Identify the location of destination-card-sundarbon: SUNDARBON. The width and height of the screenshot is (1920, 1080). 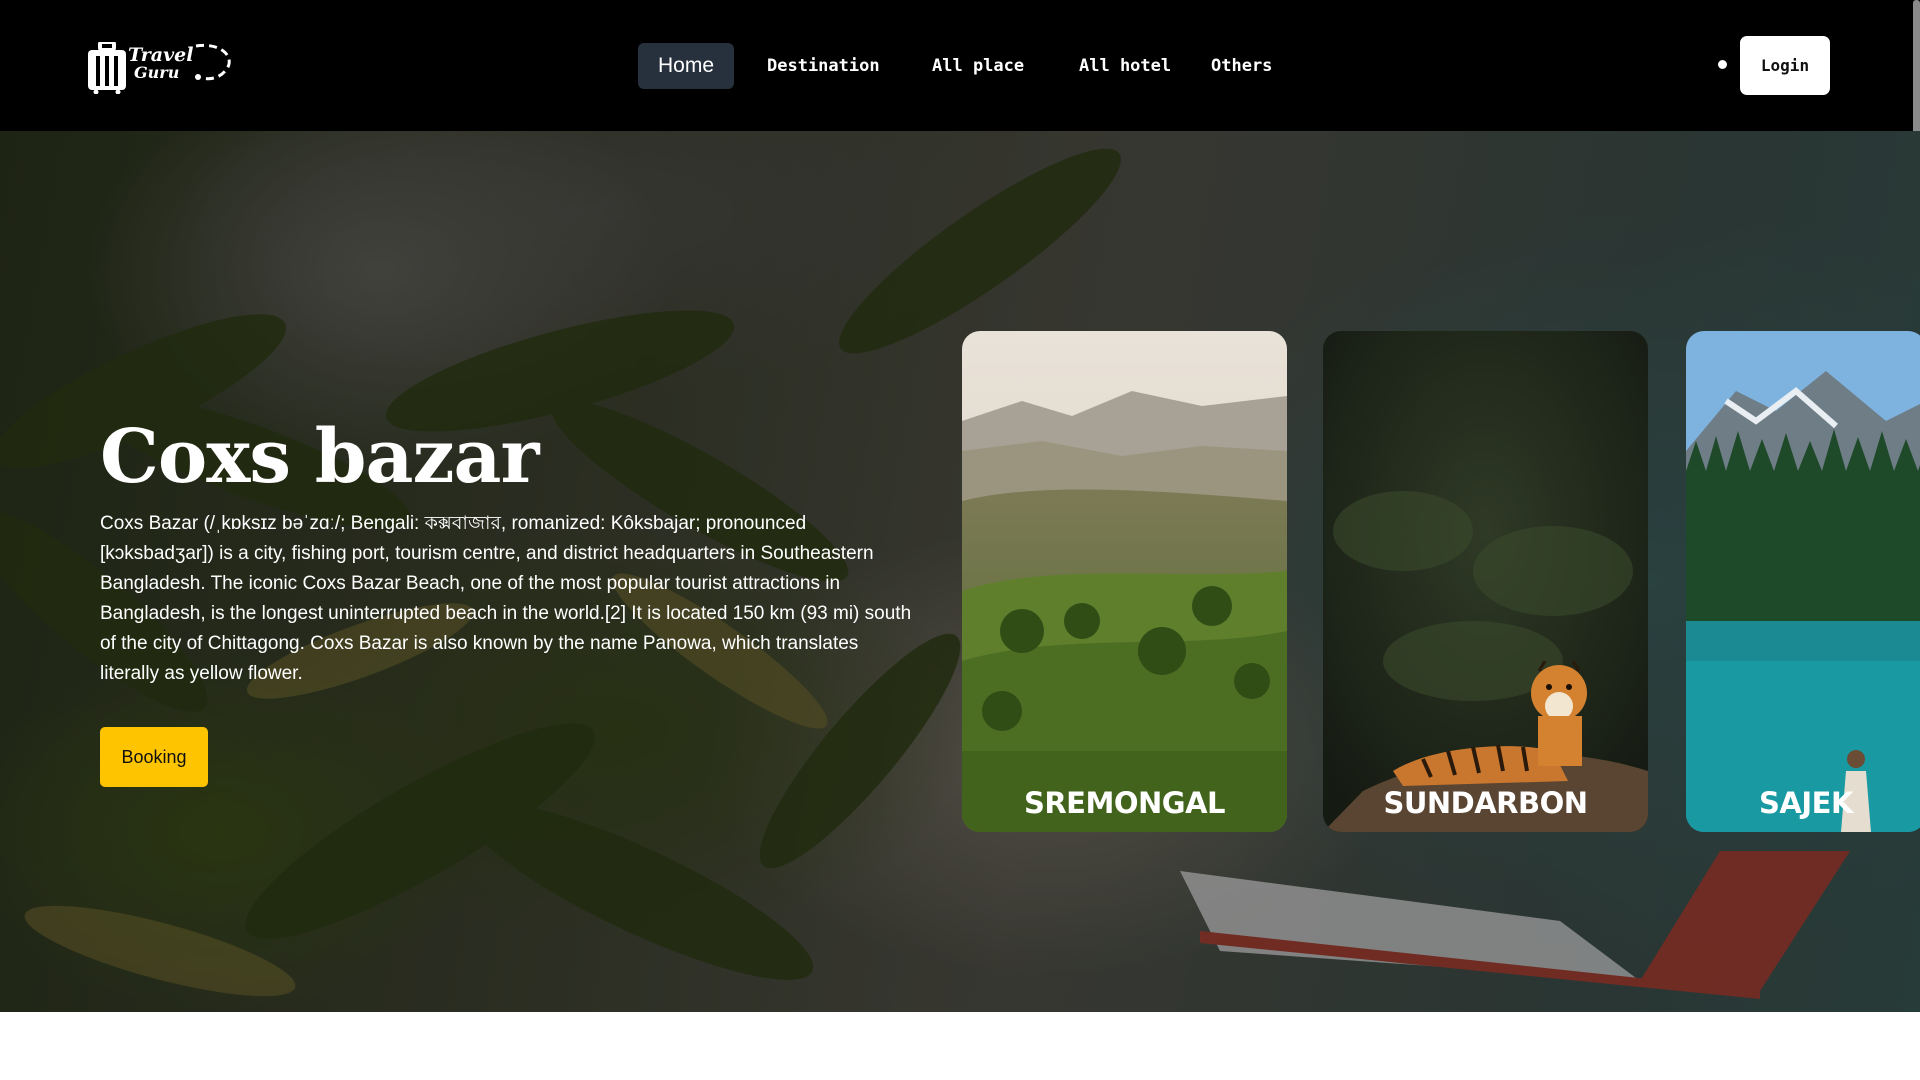
(1485, 581).